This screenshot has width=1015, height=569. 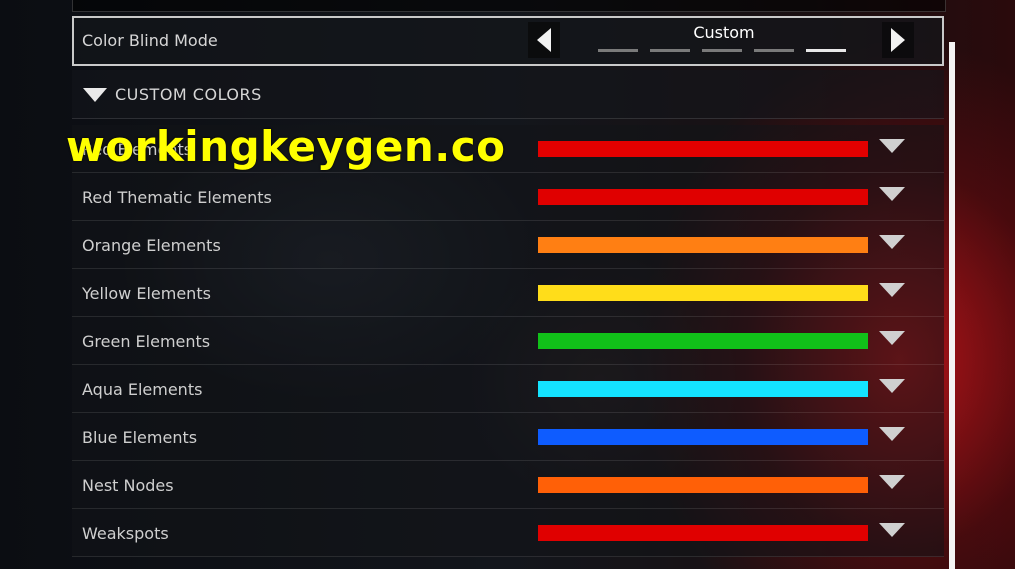 I want to click on color-row: Yellow Elements, so click(x=508, y=293).